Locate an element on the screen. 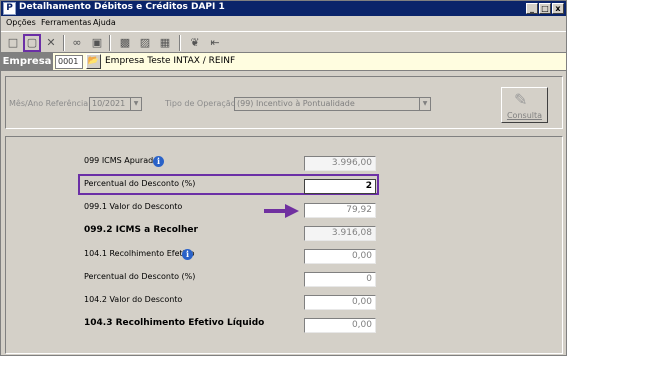  pointer-arrow is located at coordinates (275, 211).